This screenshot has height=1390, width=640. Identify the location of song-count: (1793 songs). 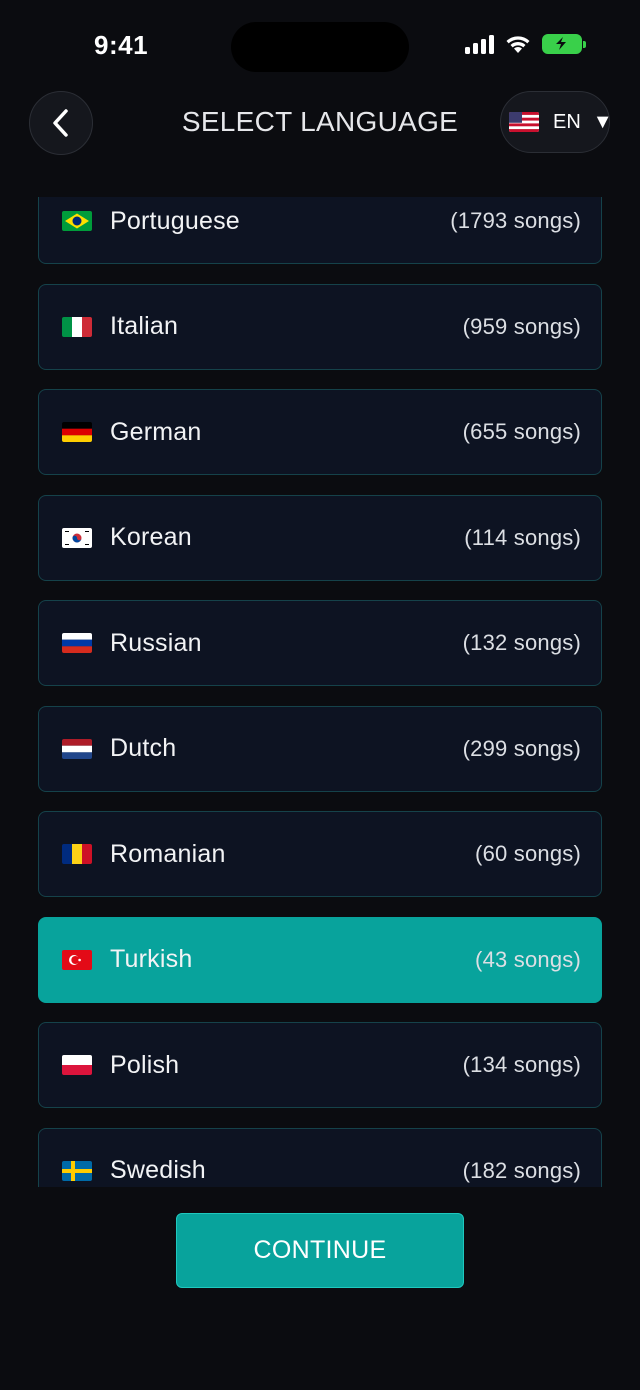
(515, 220).